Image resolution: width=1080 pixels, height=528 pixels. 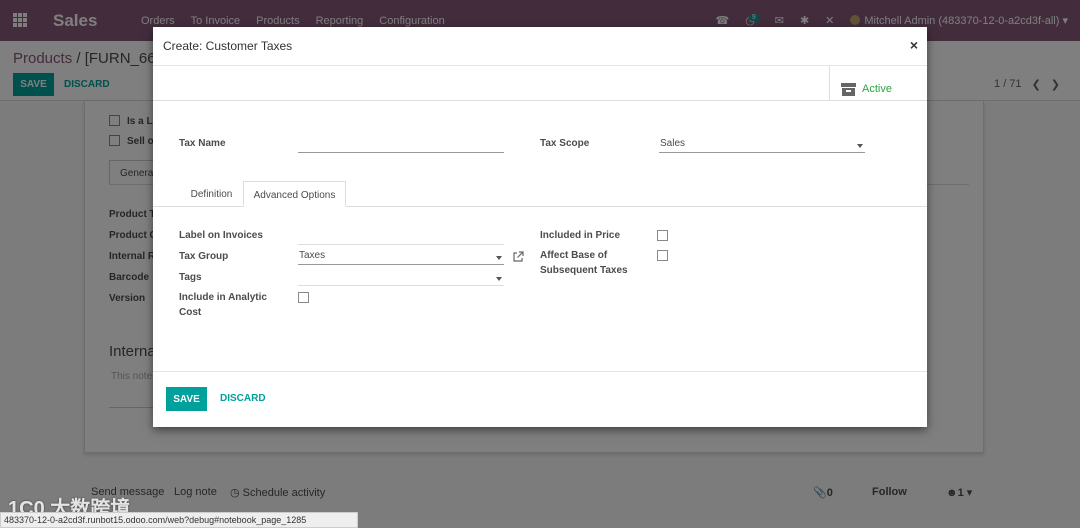 What do you see at coordinates (303, 297) in the screenshot?
I see `include-analytic-checkbox` at bounding box center [303, 297].